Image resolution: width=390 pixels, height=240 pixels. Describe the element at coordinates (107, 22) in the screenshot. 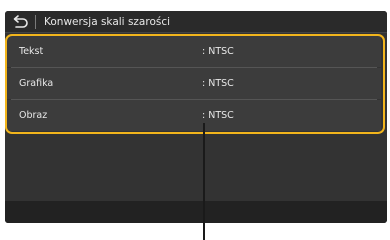

I see `page-title: Konwersja skali szarości` at that location.